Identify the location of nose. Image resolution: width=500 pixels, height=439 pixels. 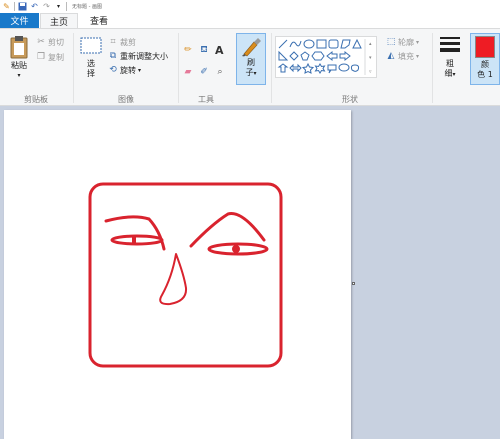
(173, 279).